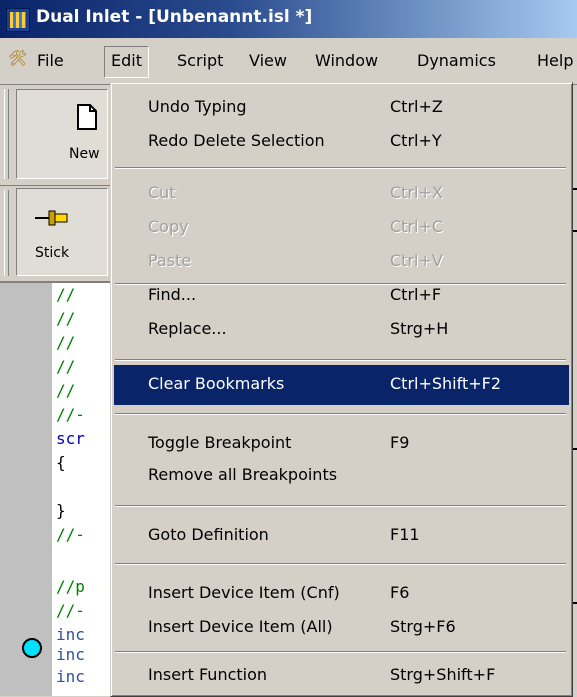 This screenshot has height=697, width=577. Describe the element at coordinates (243, 474) in the screenshot. I see `menu-item-label: Remove all Breakpoints` at that location.